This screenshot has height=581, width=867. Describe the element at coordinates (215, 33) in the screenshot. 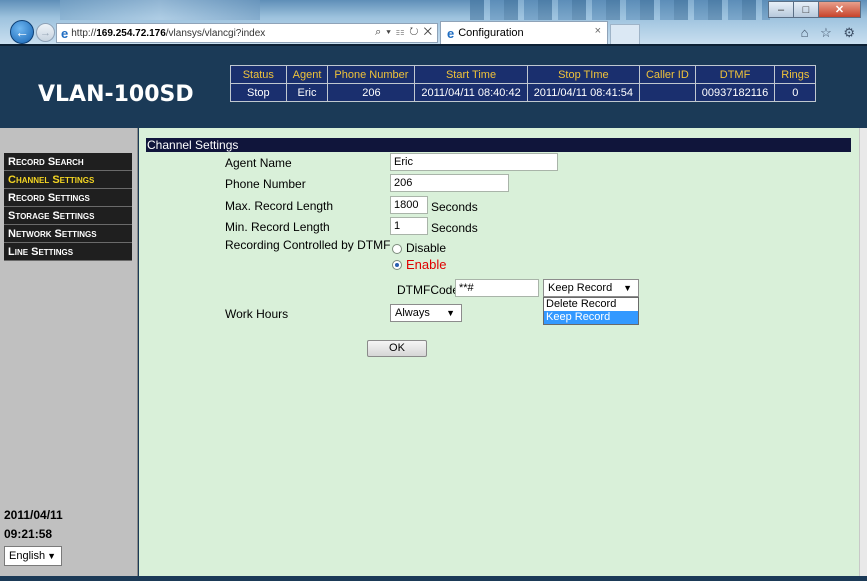

I see `url-path: /vlansys/vlancgi?index` at that location.